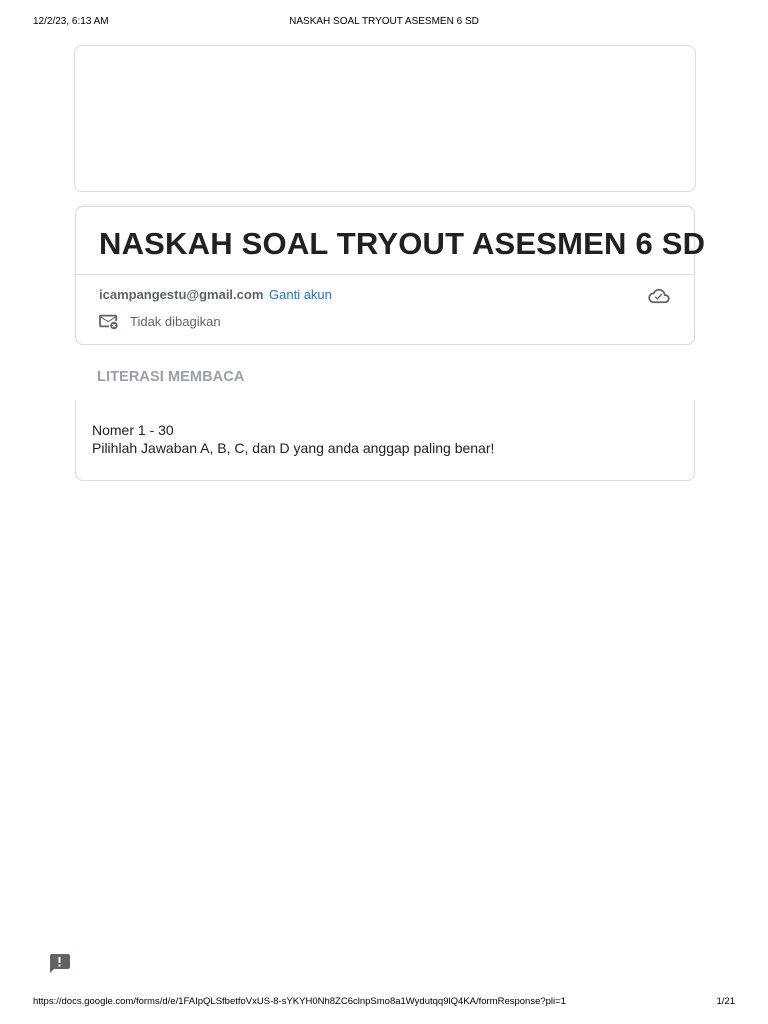 The image size is (768, 1024). I want to click on mail-off-icon, so click(108, 322).